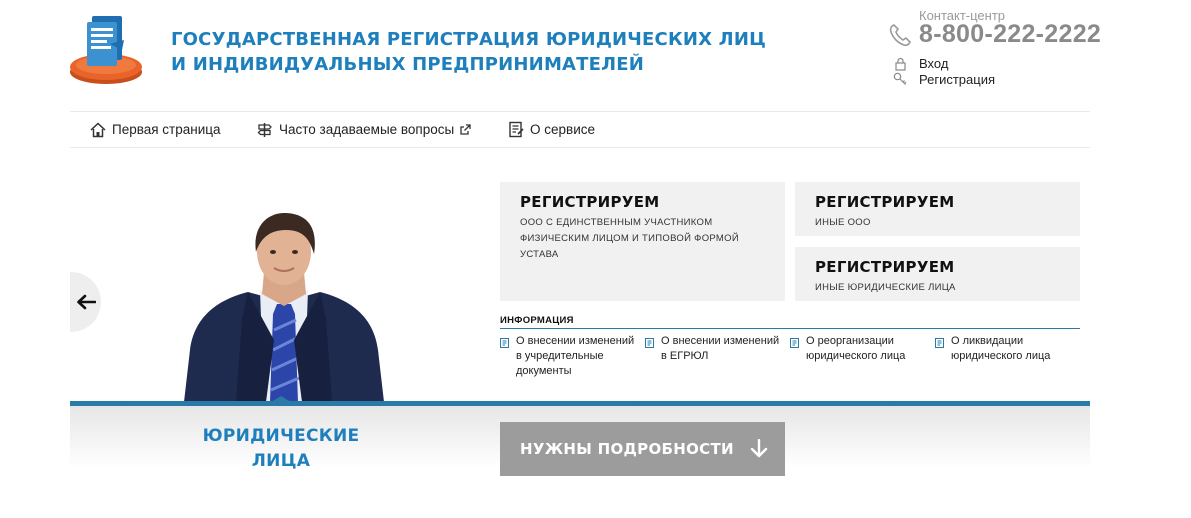  I want to click on site-title-line2: И ИНДИВИДУАЛЬНЫХ ПРЕДПРИНИМАТЕЛЕЙ, so click(408, 64).